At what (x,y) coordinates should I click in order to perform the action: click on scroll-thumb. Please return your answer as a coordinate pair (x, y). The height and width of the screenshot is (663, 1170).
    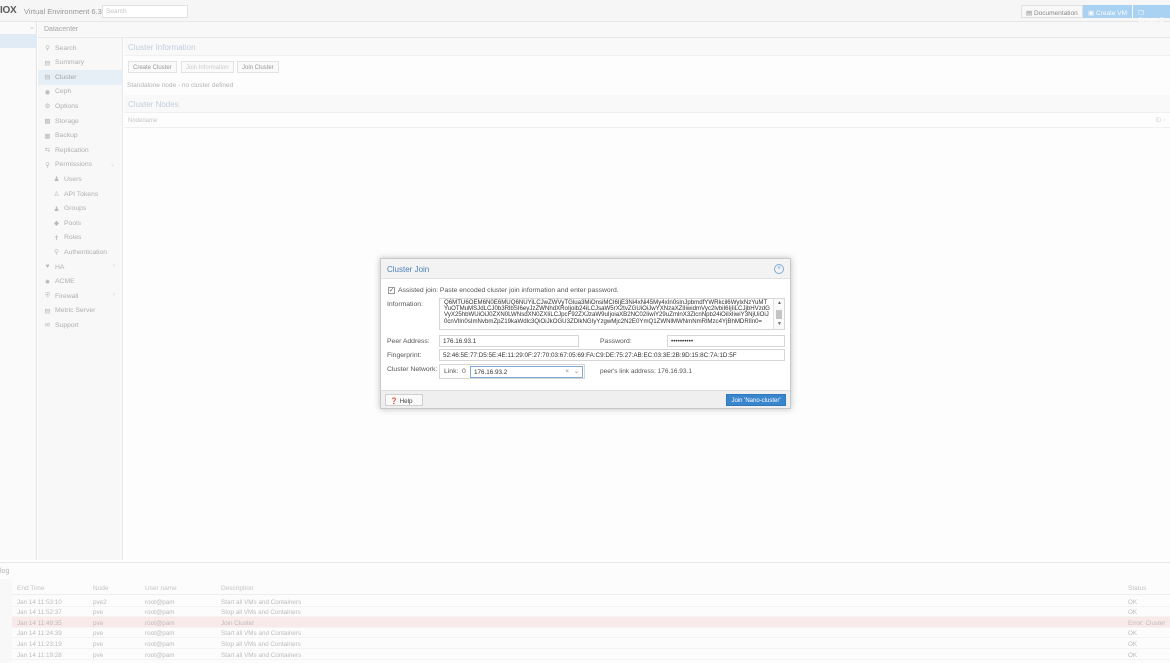
    Looking at the image, I should click on (779, 314).